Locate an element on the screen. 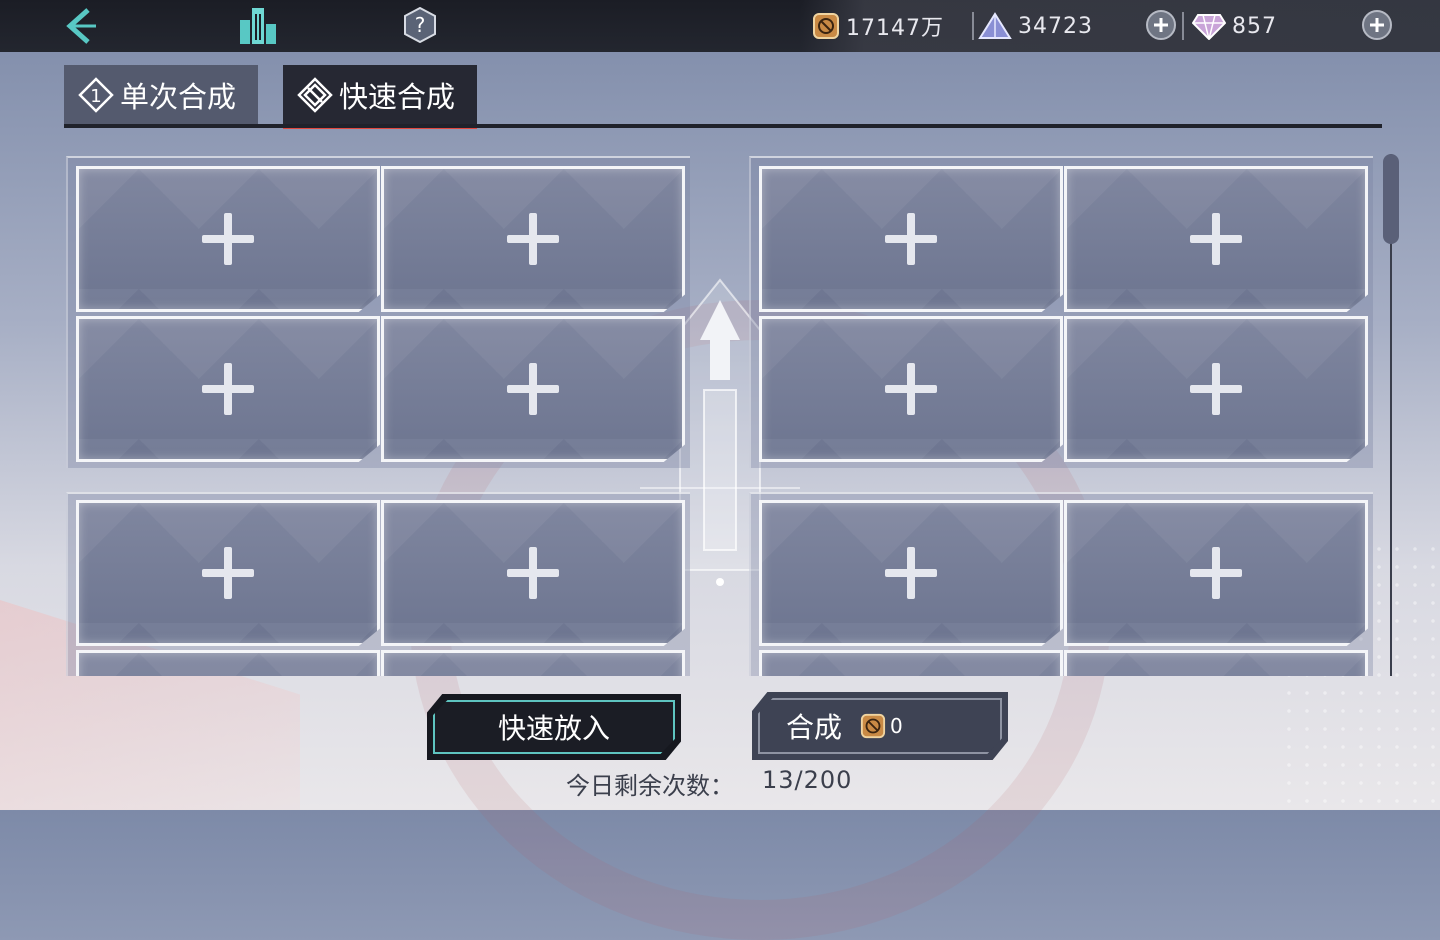  synth-cost: 0 is located at coordinates (881, 726).